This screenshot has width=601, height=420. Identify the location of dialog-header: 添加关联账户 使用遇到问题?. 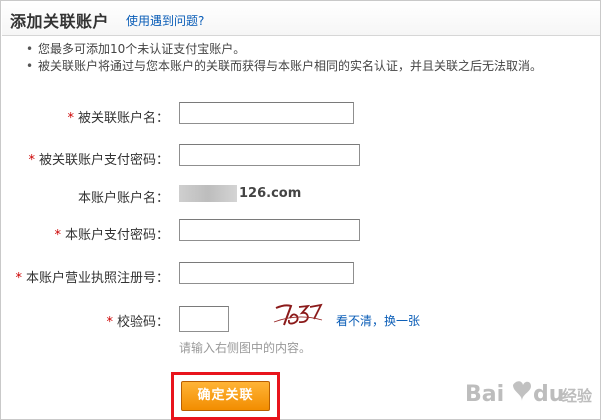
(301, 19).